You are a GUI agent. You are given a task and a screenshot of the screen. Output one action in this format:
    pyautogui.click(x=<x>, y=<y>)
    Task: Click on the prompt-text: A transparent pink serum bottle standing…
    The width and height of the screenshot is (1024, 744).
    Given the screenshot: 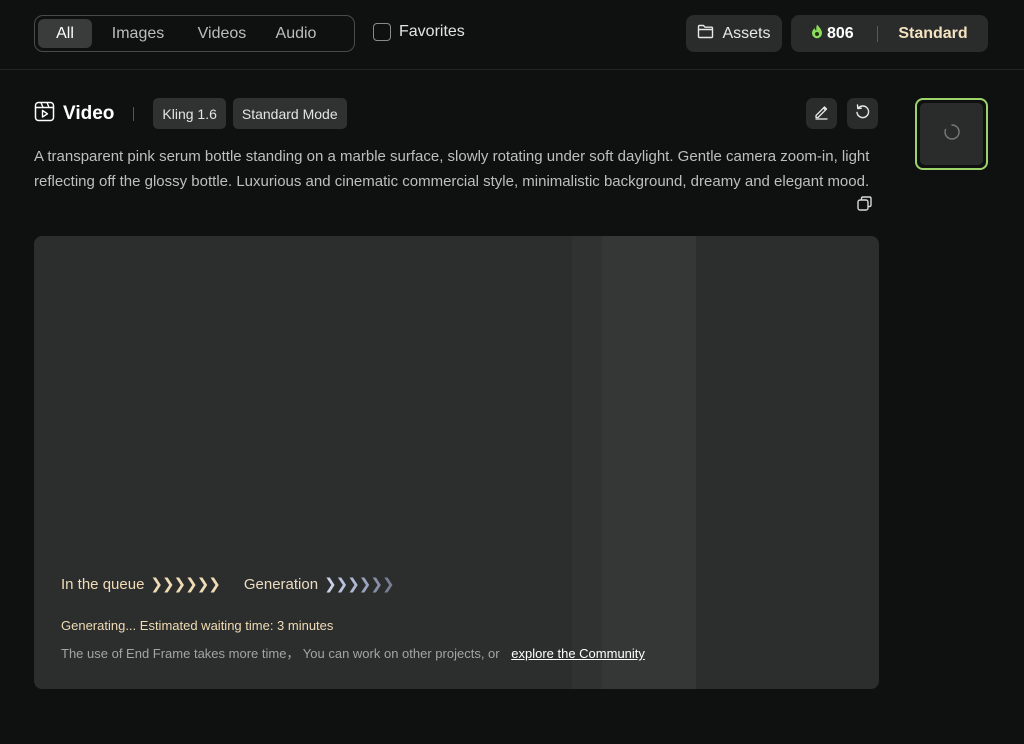 What is the action you would take?
    pyautogui.click(x=452, y=169)
    